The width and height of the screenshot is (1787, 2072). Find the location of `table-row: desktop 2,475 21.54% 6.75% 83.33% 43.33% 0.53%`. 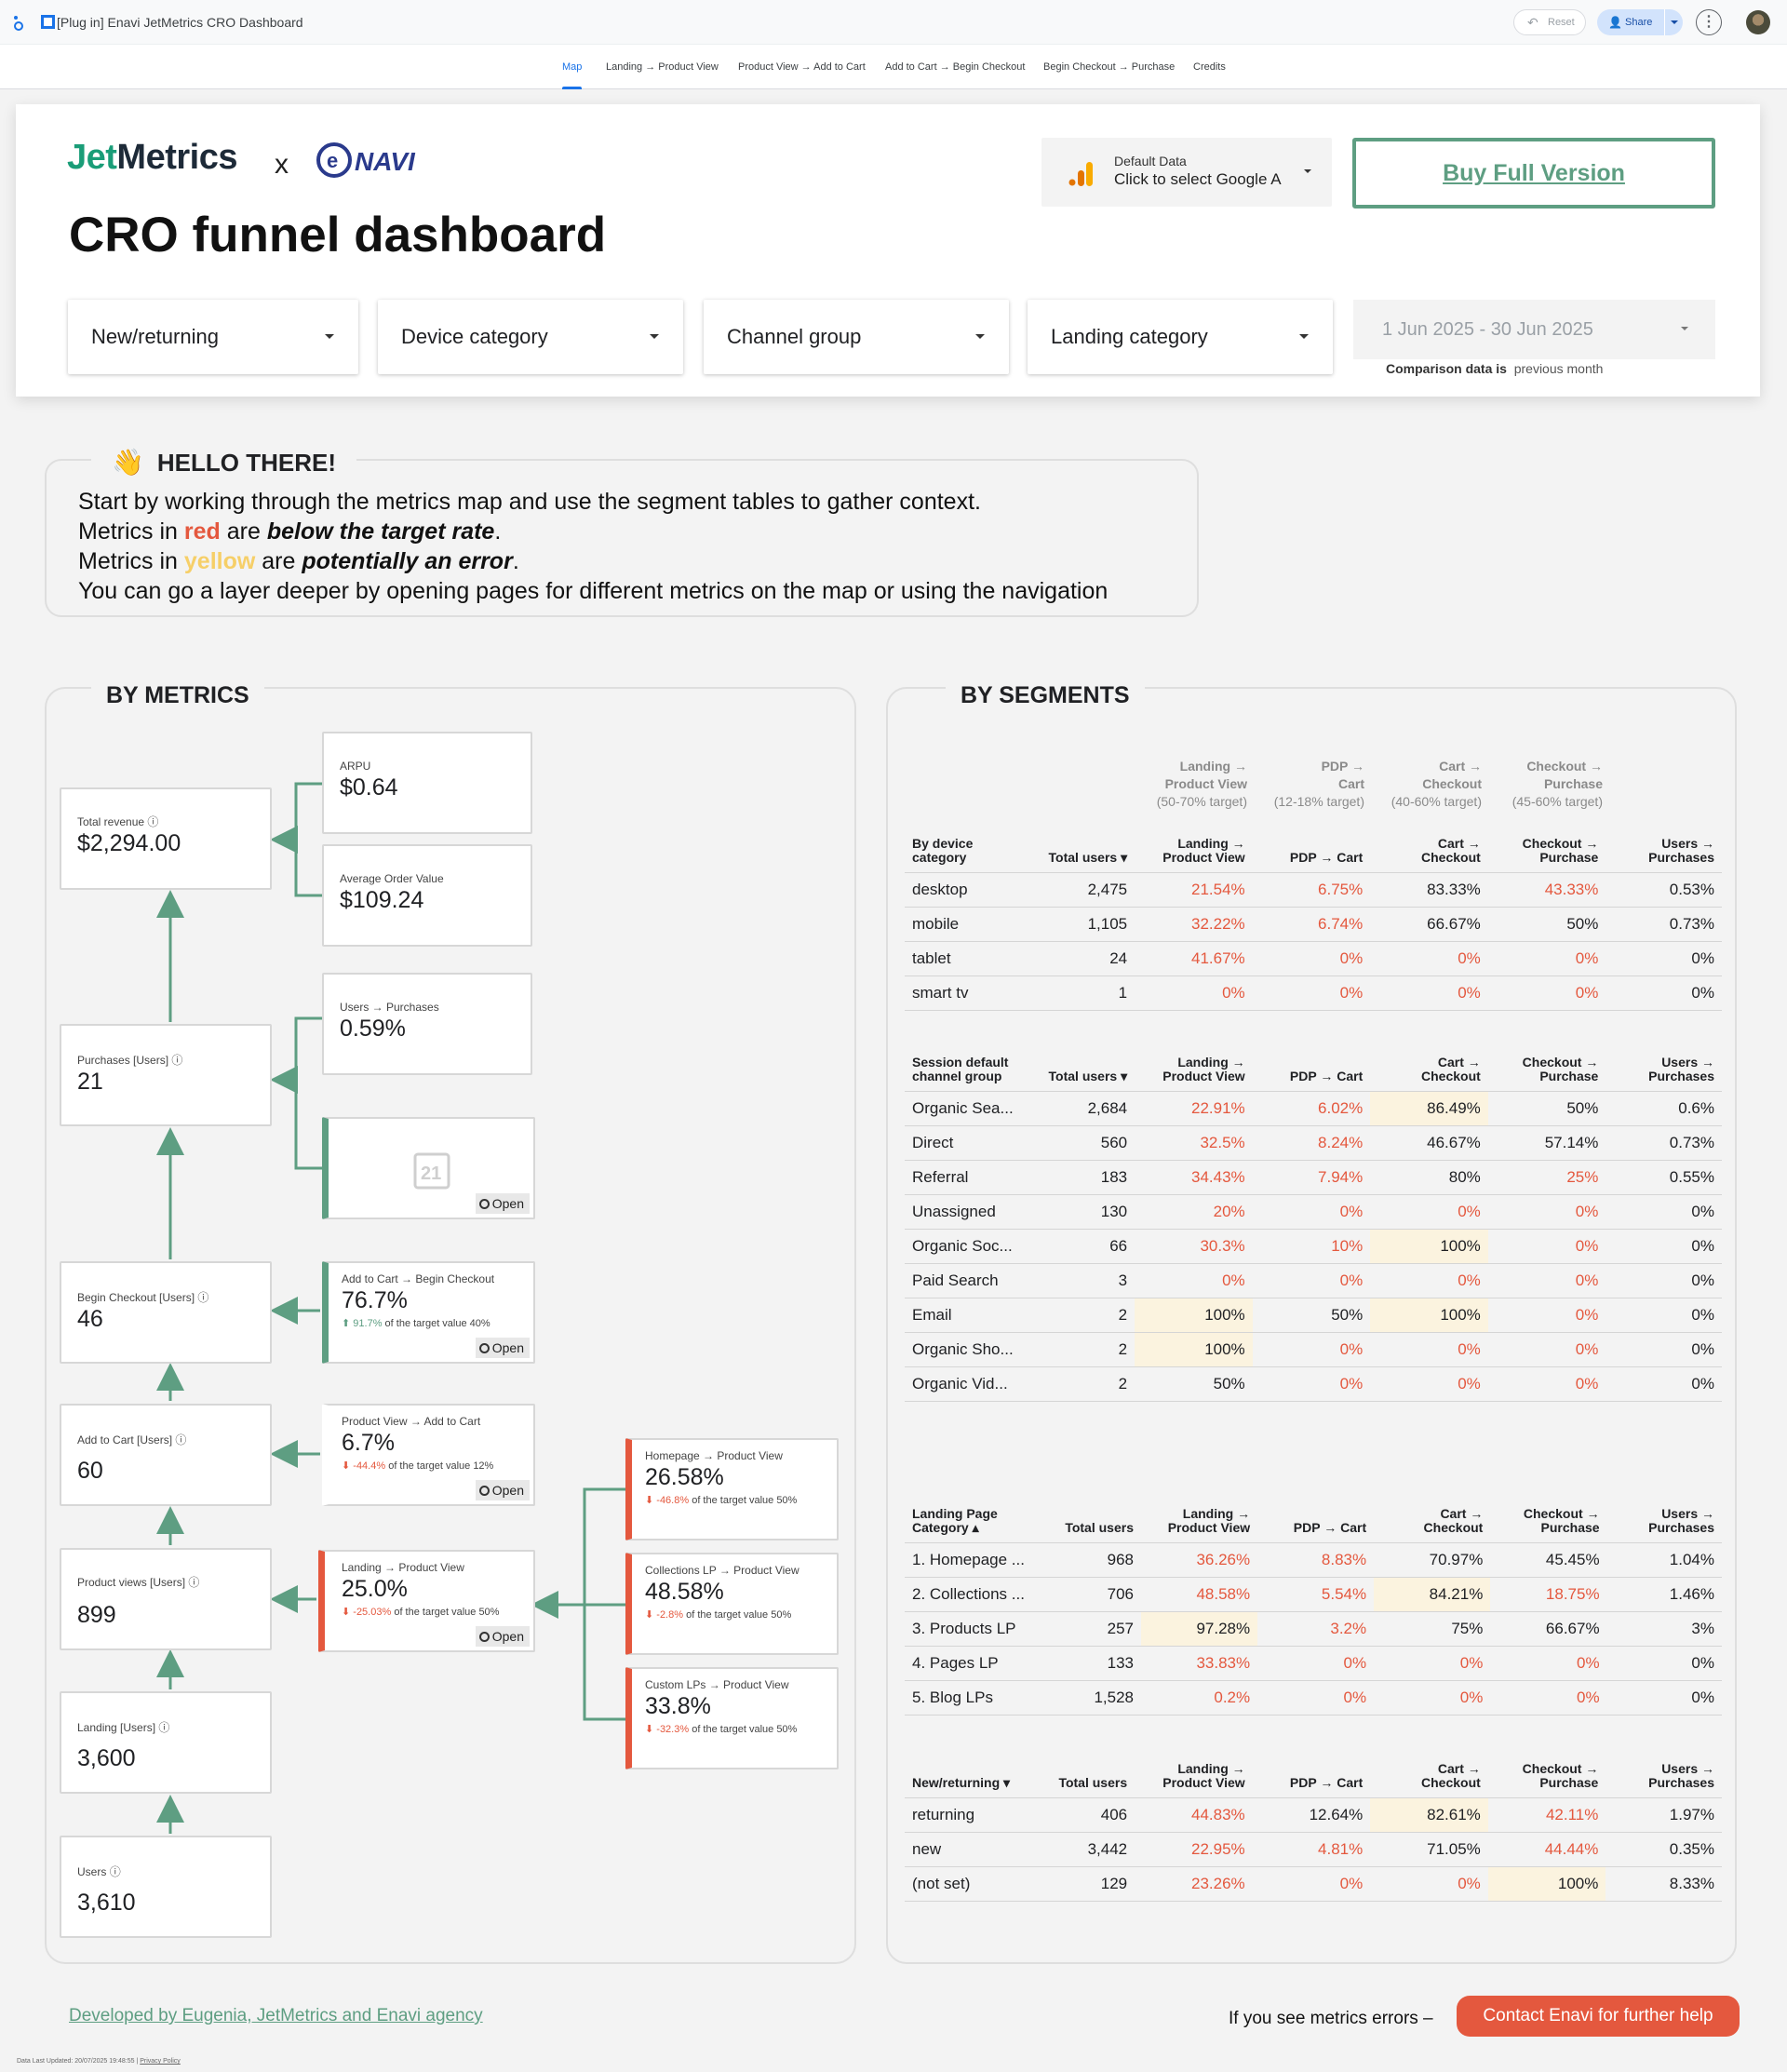

table-row: desktop 2,475 21.54% 6.75% 83.33% 43.33% 0.53% is located at coordinates (1313, 890).